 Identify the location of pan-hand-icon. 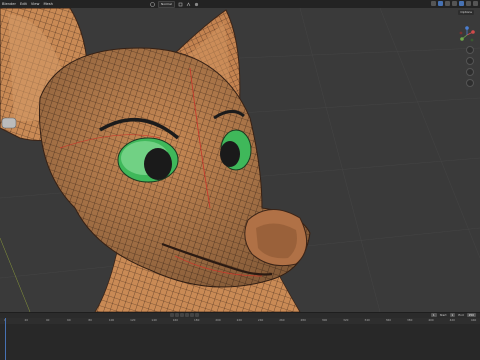
(470, 61).